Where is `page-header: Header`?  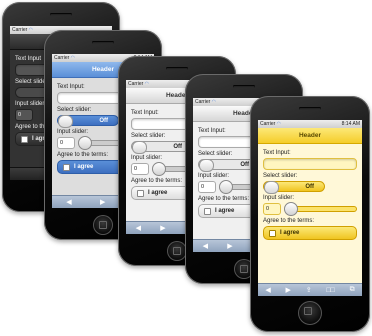 page-header: Header is located at coordinates (310, 136).